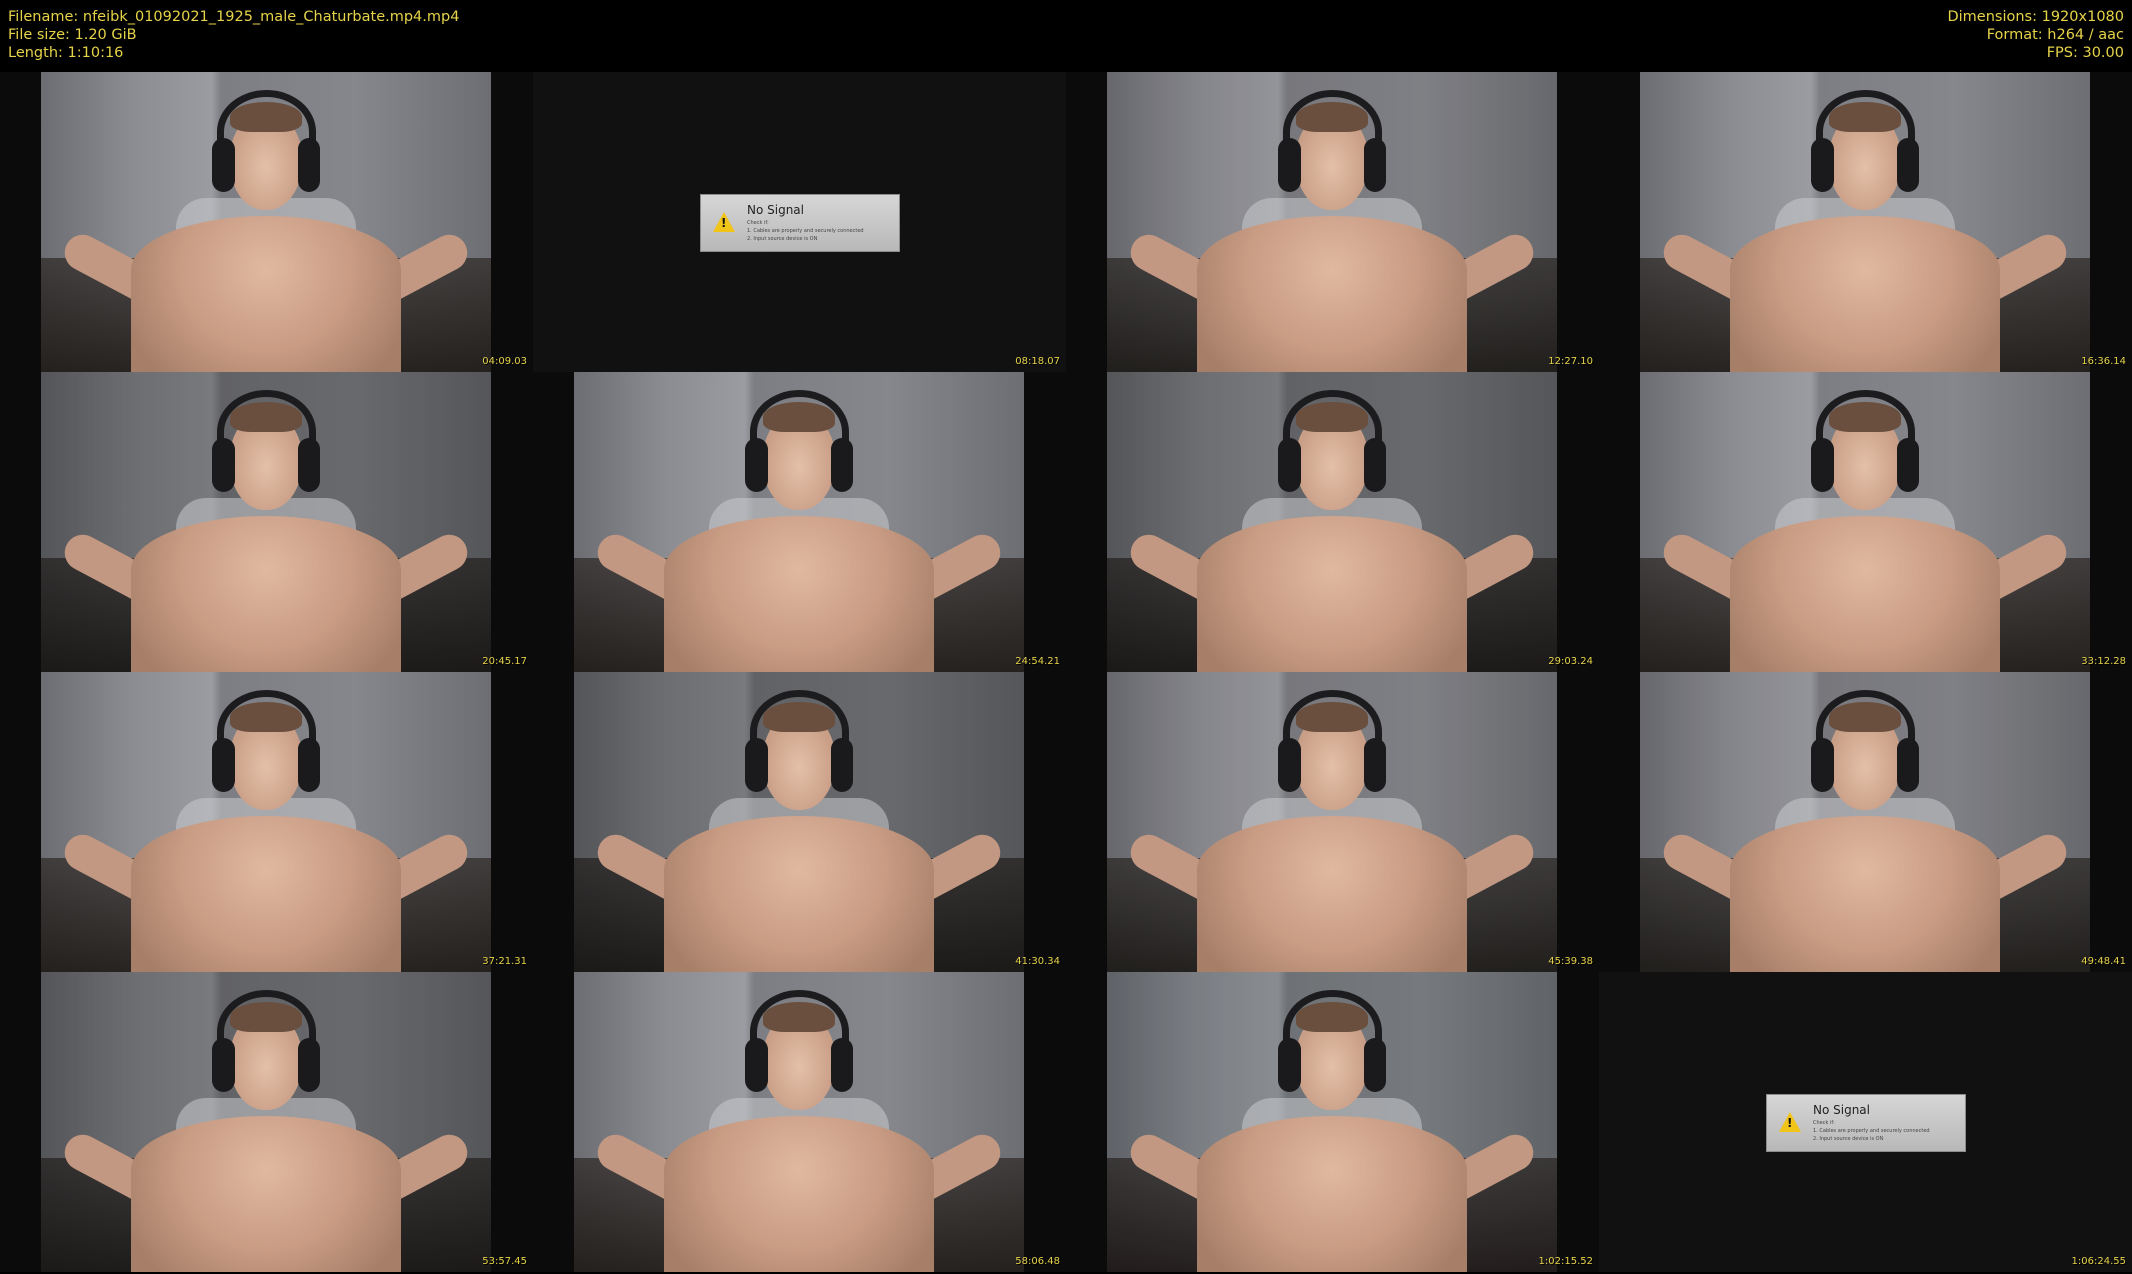 Image resolution: width=2132 pixels, height=1274 pixels. What do you see at coordinates (1037, 1261) in the screenshot?
I see `thumbnail-timestamp: 58:06.48` at bounding box center [1037, 1261].